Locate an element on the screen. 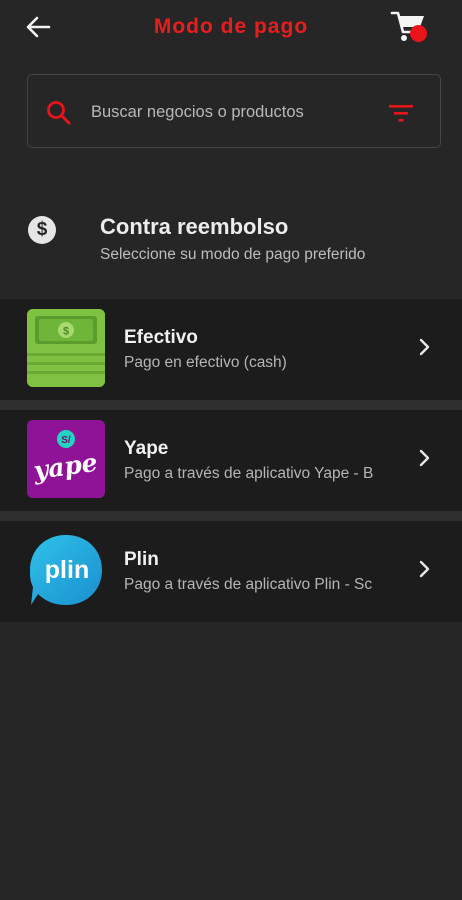  search-icon is located at coordinates (59, 113).